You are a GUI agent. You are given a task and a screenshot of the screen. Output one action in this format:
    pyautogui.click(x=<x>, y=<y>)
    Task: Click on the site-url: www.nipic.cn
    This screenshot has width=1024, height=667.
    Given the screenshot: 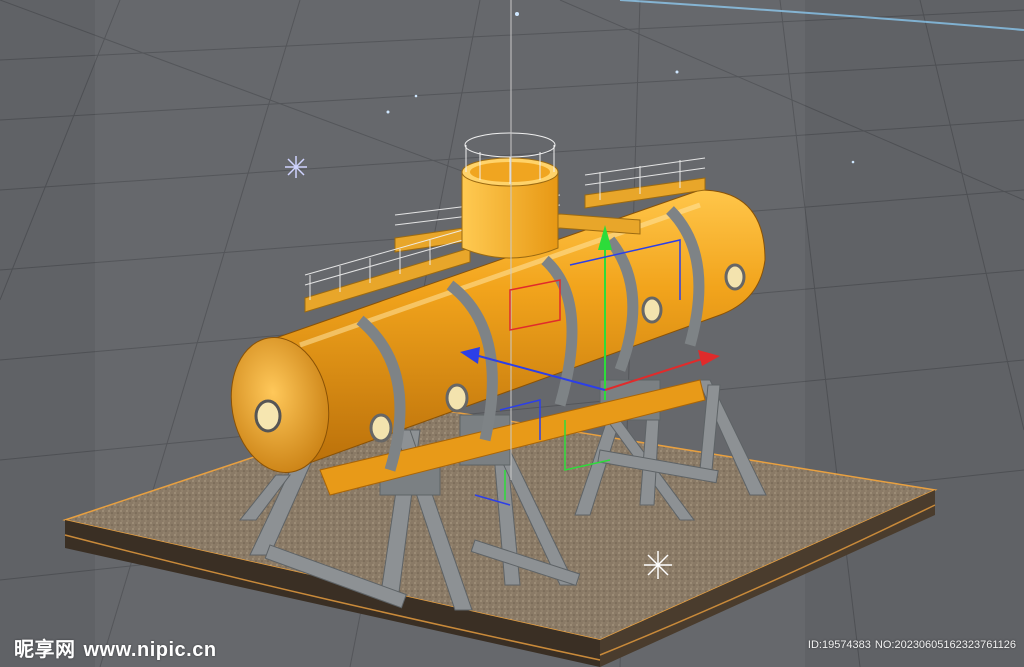 What is the action you would take?
    pyautogui.click(x=150, y=650)
    